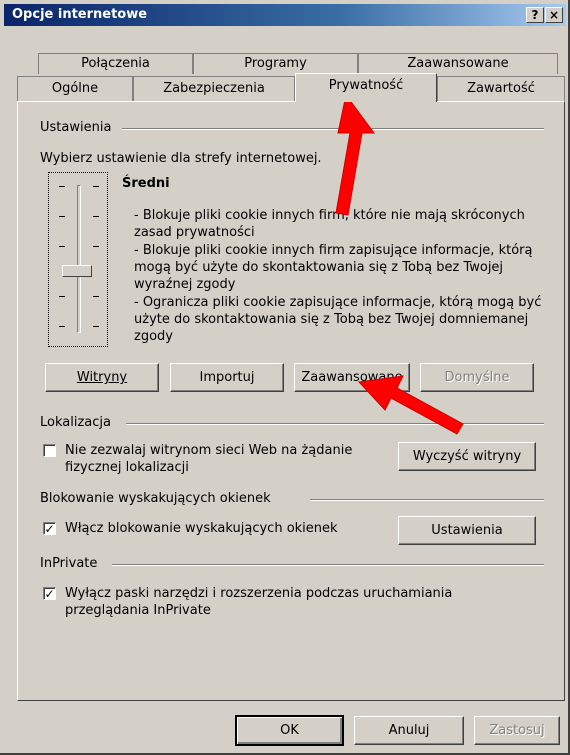  I want to click on slider-thumb, so click(77, 271).